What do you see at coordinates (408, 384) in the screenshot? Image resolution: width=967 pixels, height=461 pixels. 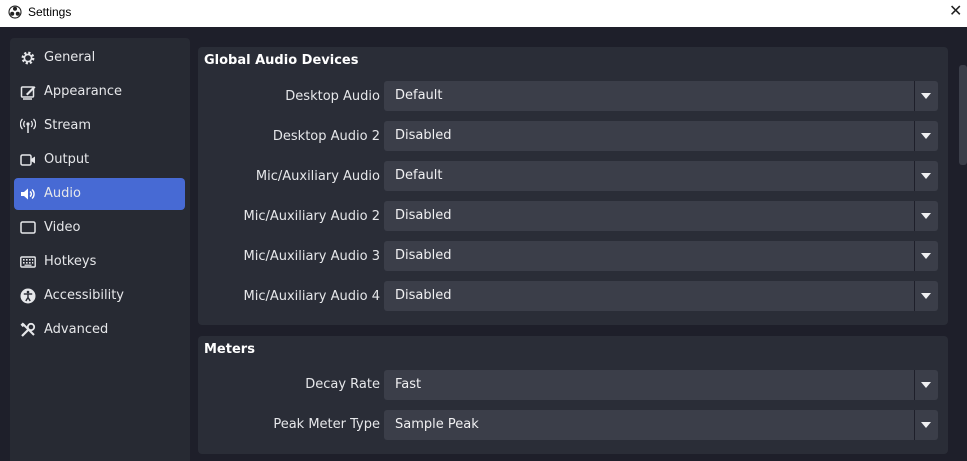 I see `select-value: Fast` at bounding box center [408, 384].